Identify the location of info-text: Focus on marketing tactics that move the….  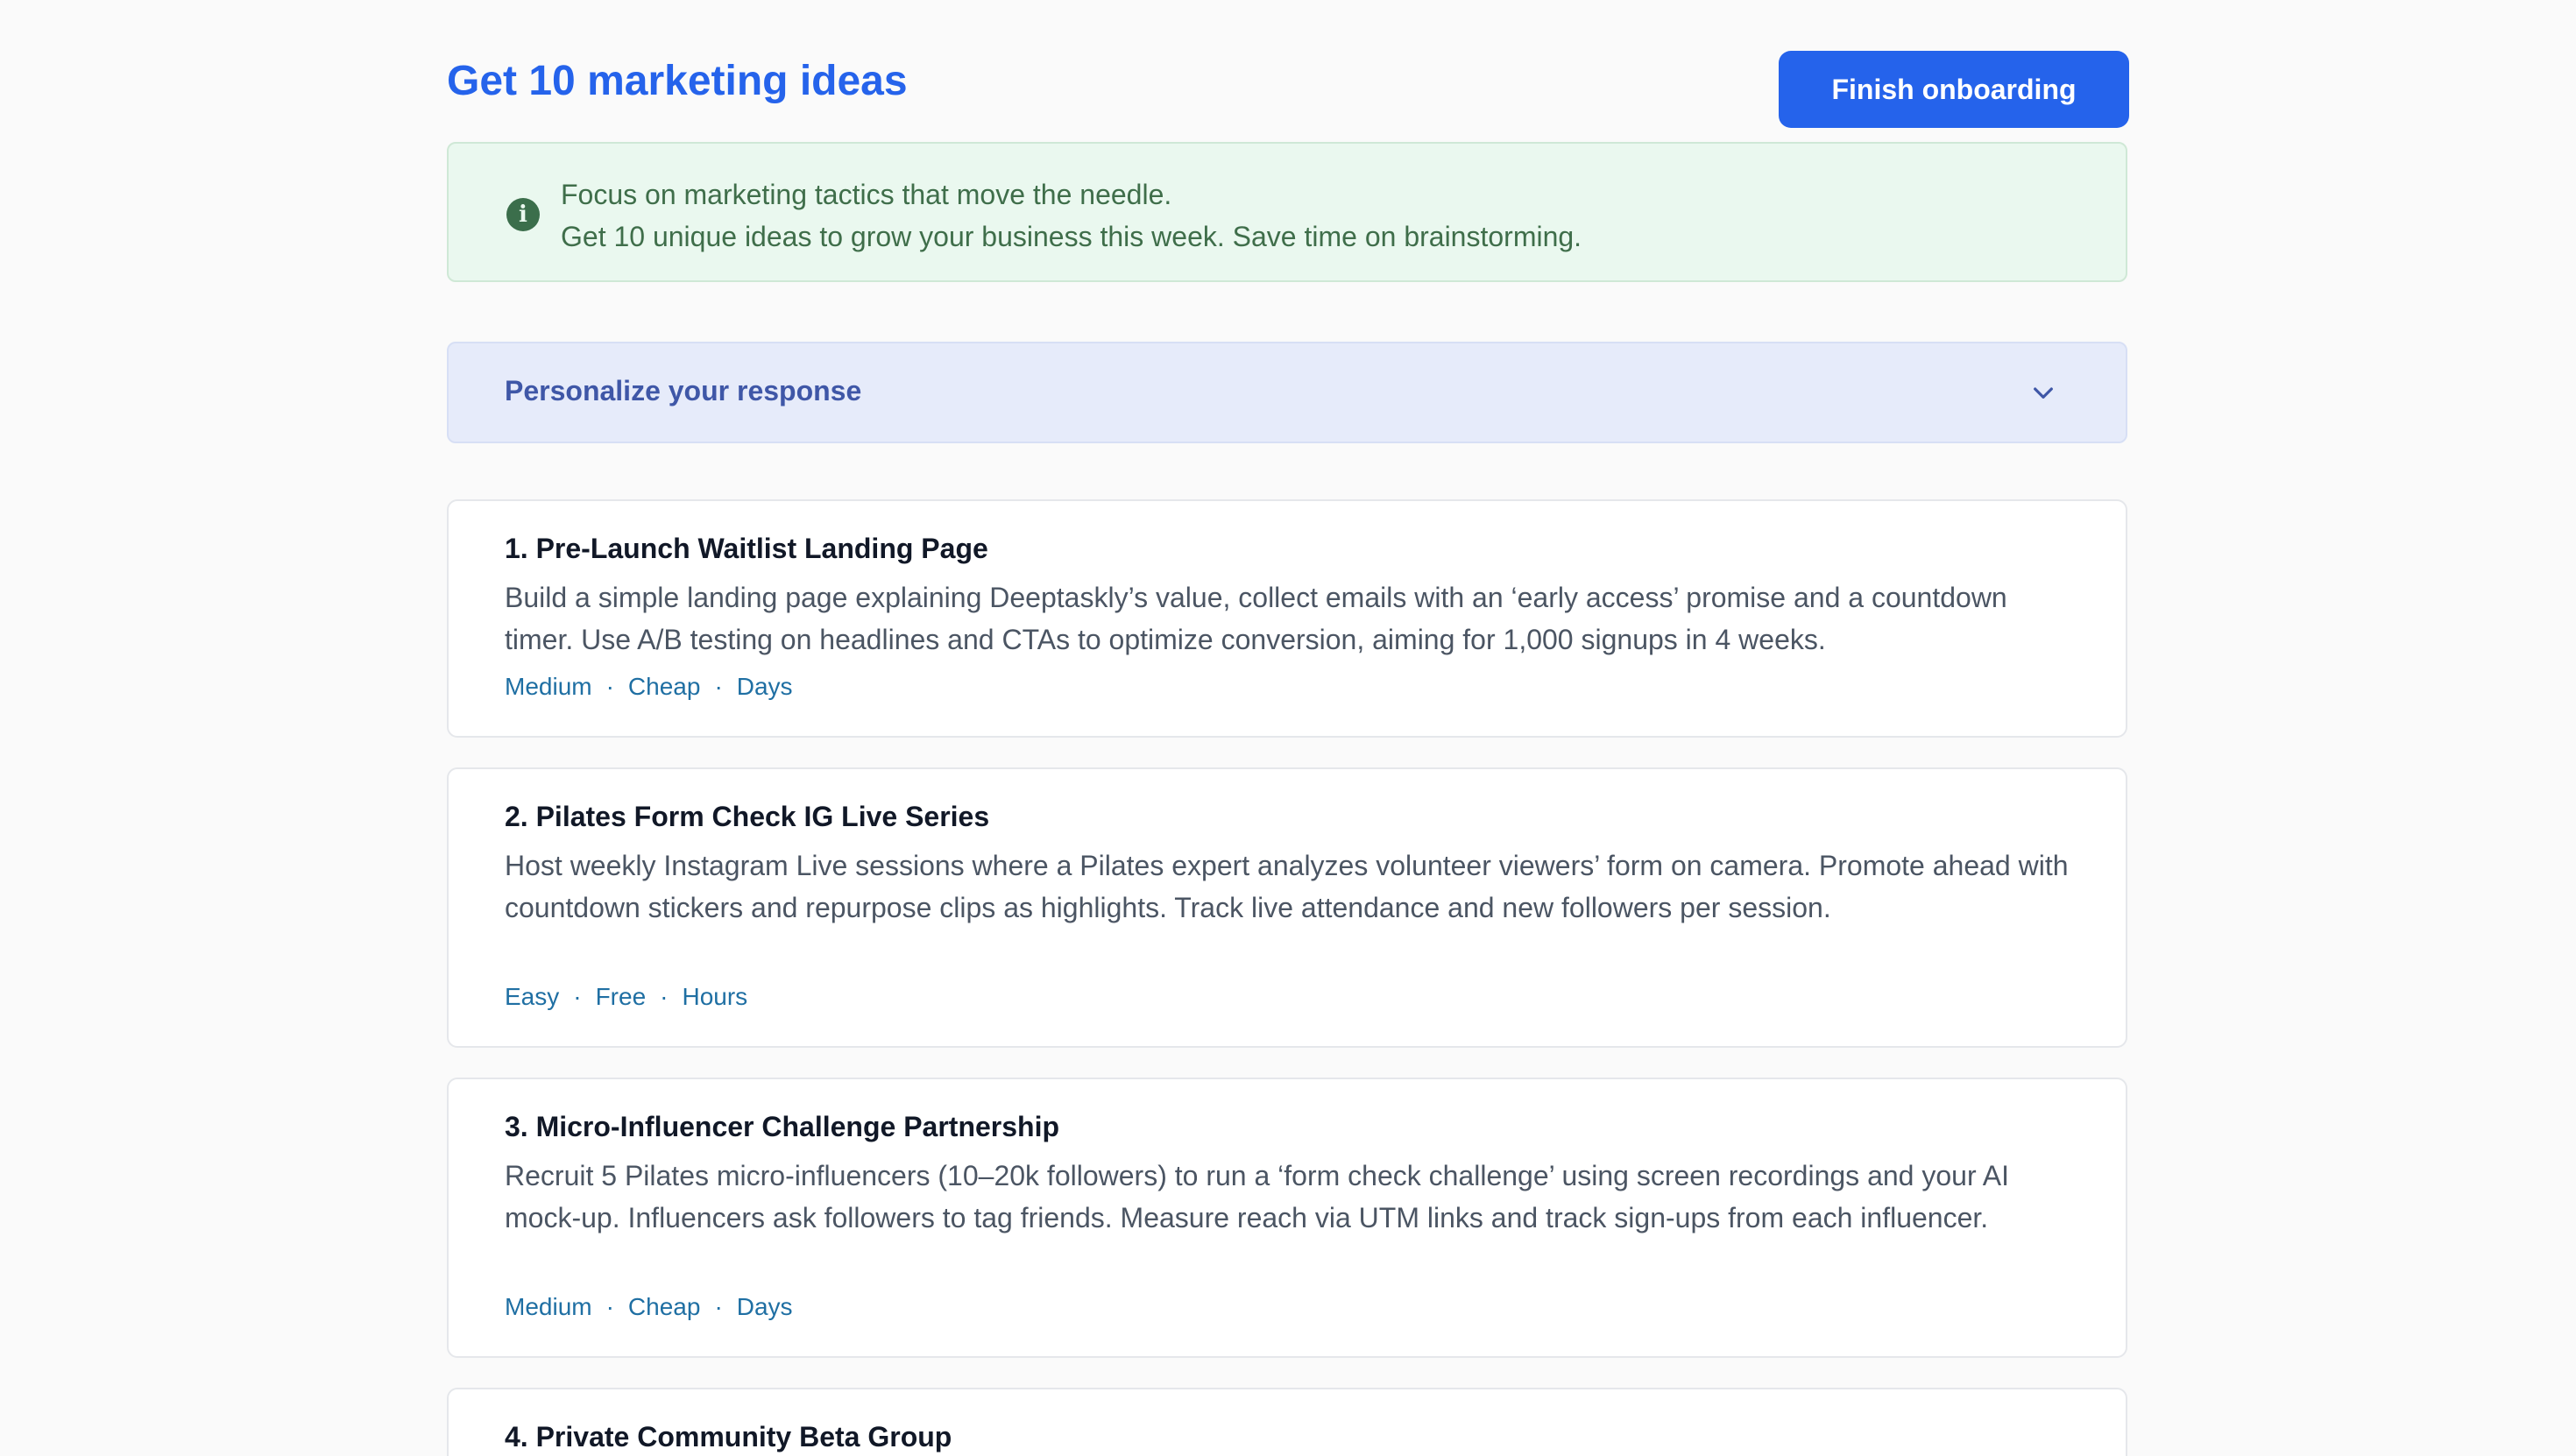
(1071, 215).